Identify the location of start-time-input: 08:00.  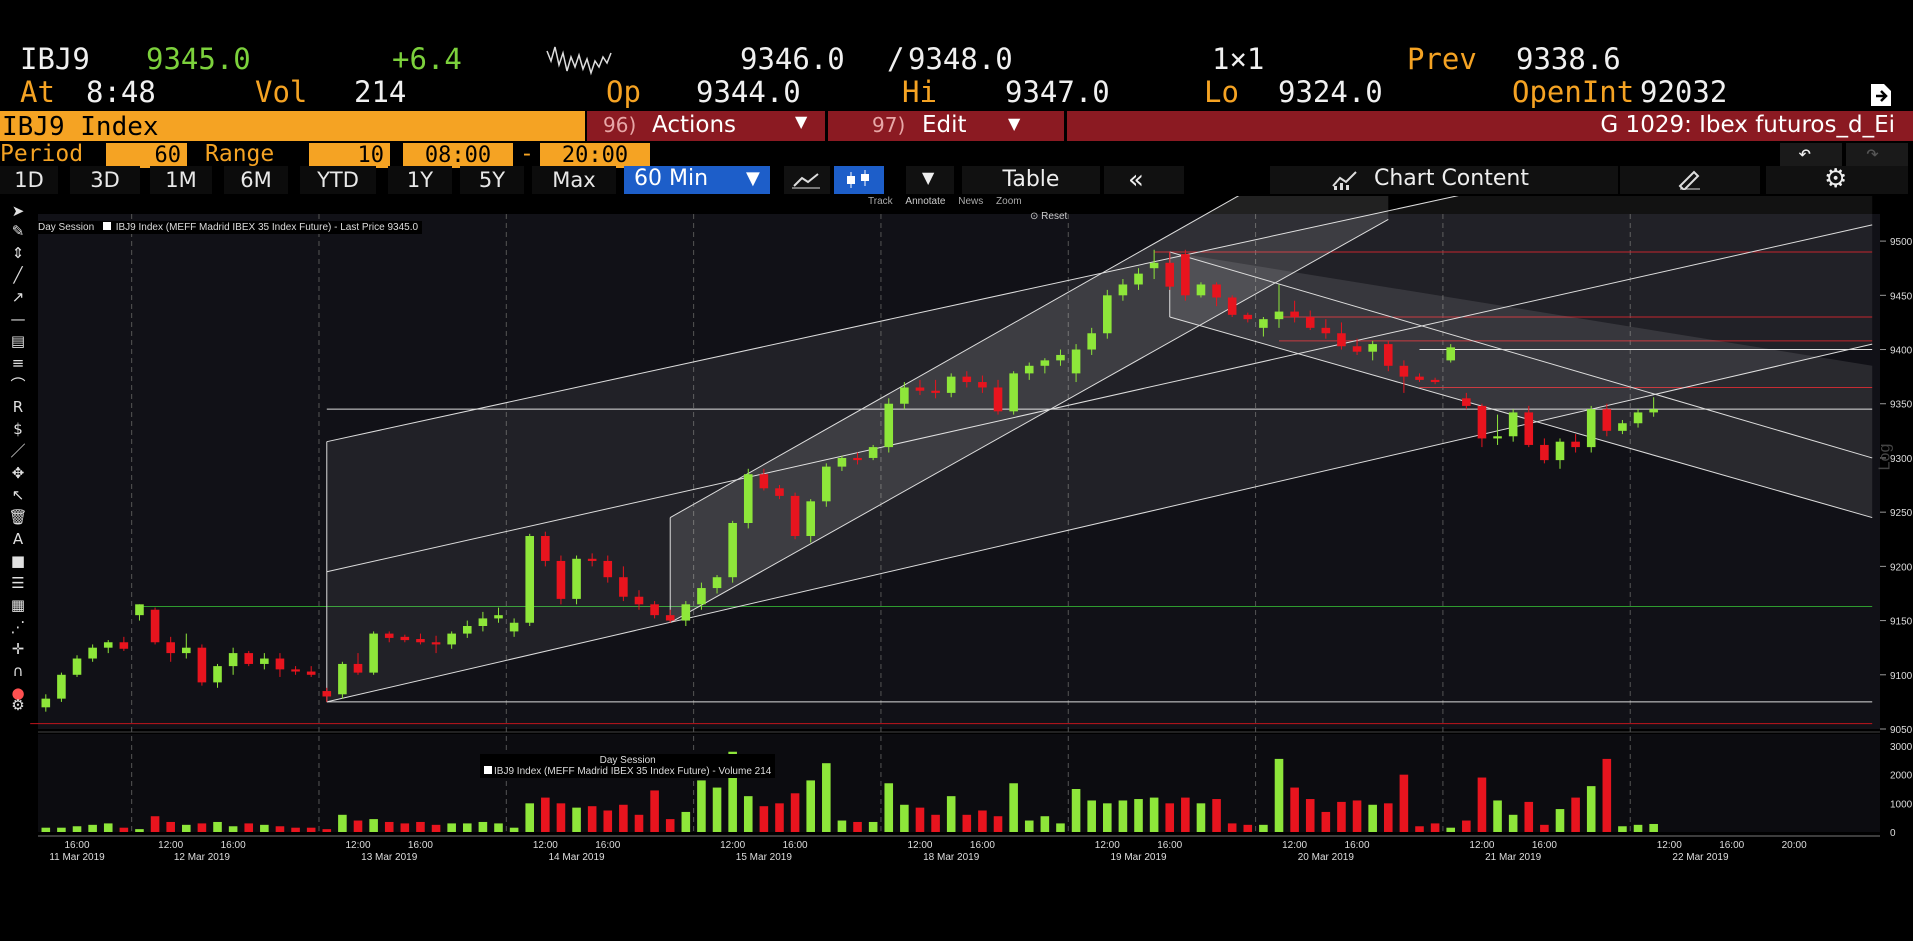
(458, 155).